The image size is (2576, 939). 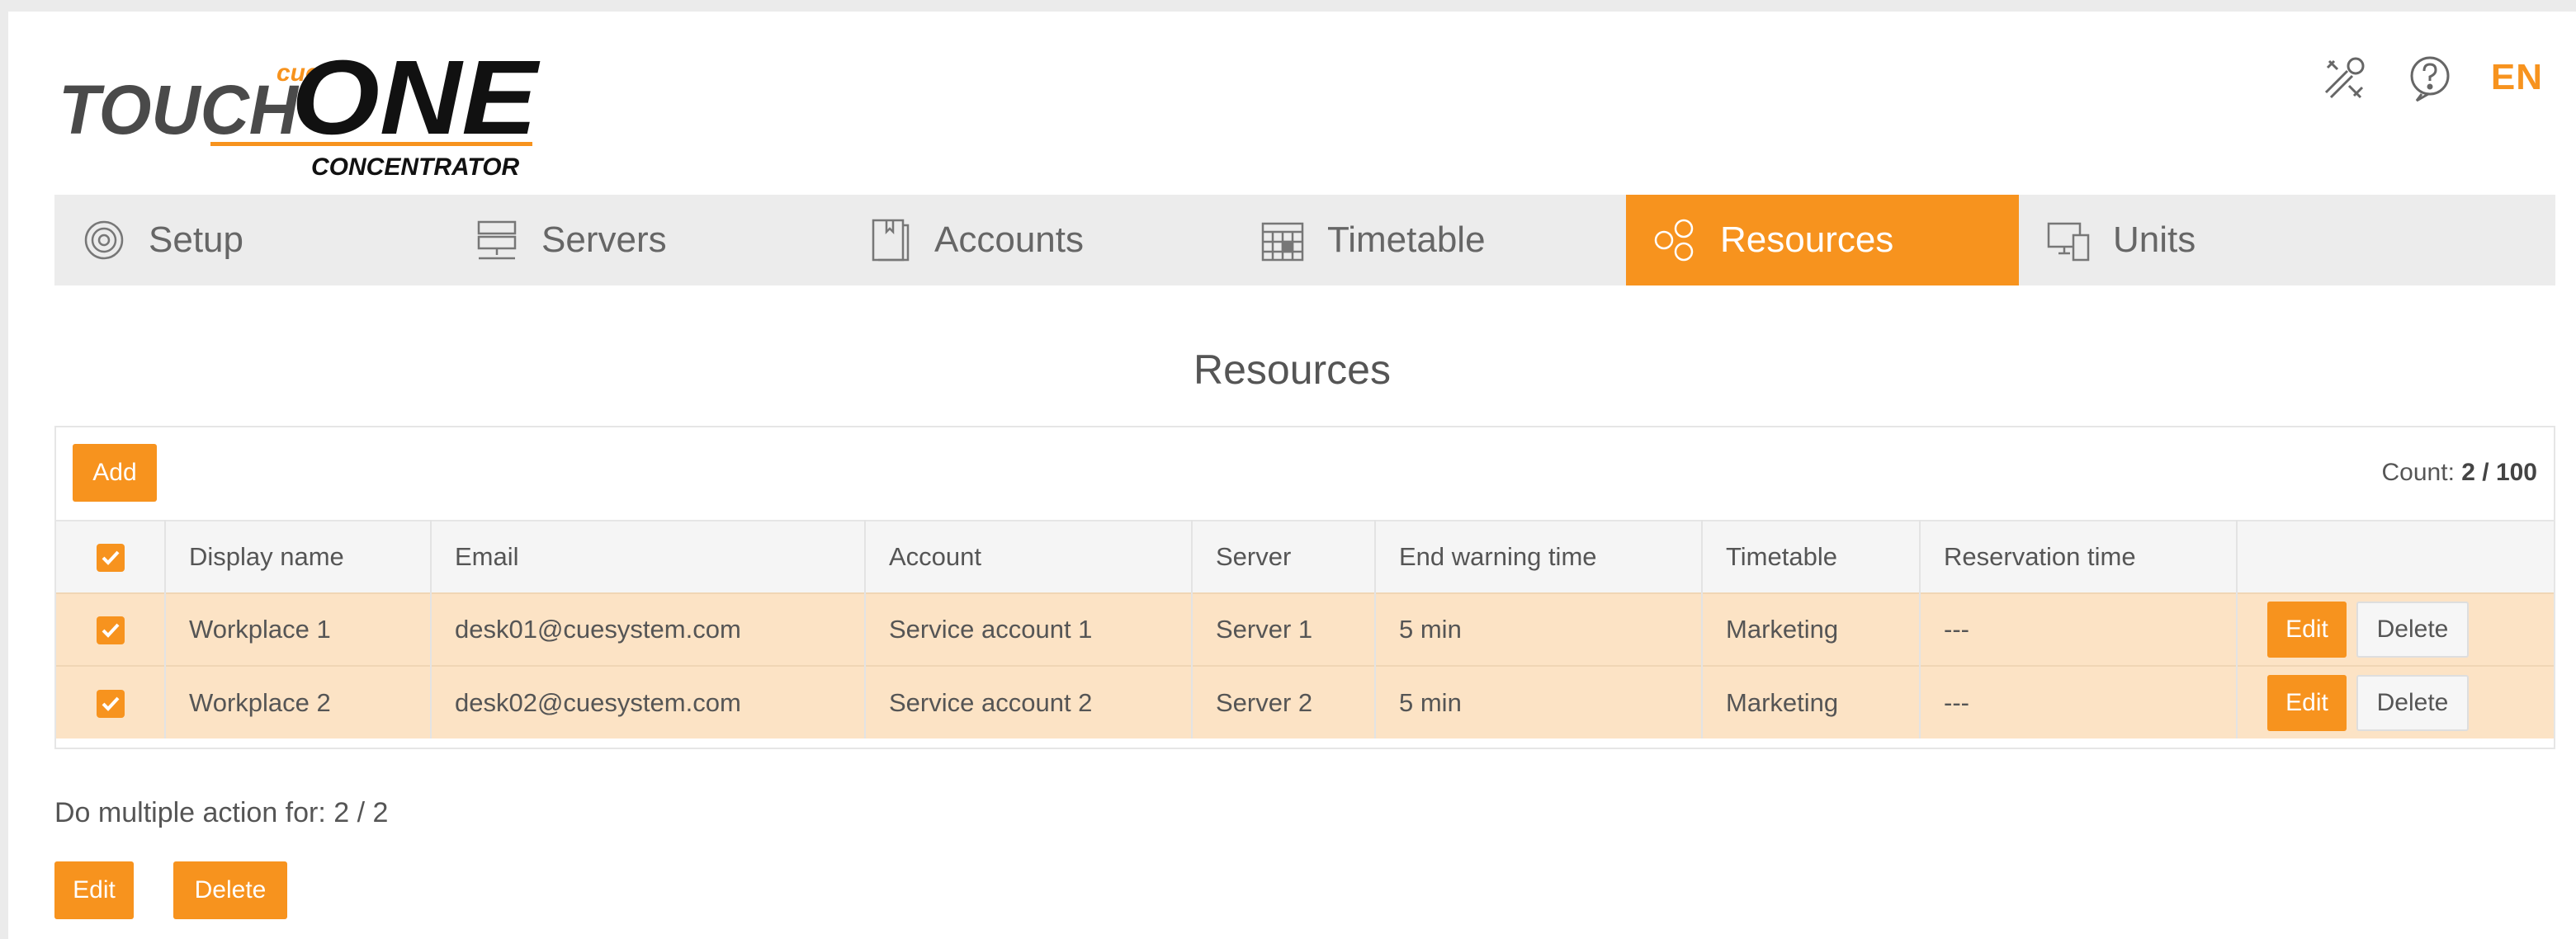 I want to click on setup-icon, so click(x=104, y=240).